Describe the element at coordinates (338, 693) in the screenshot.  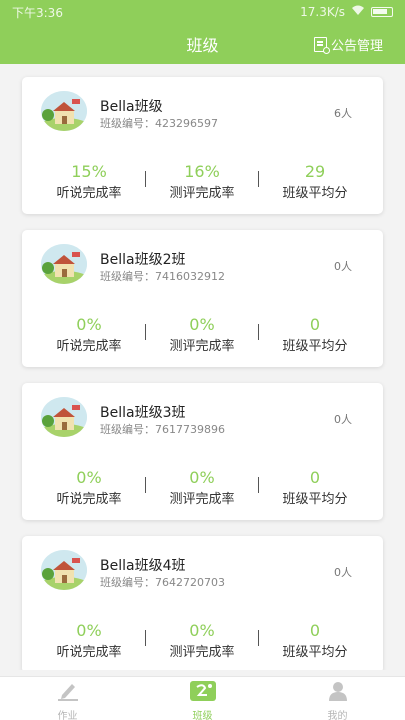
I see `profile-icon` at that location.